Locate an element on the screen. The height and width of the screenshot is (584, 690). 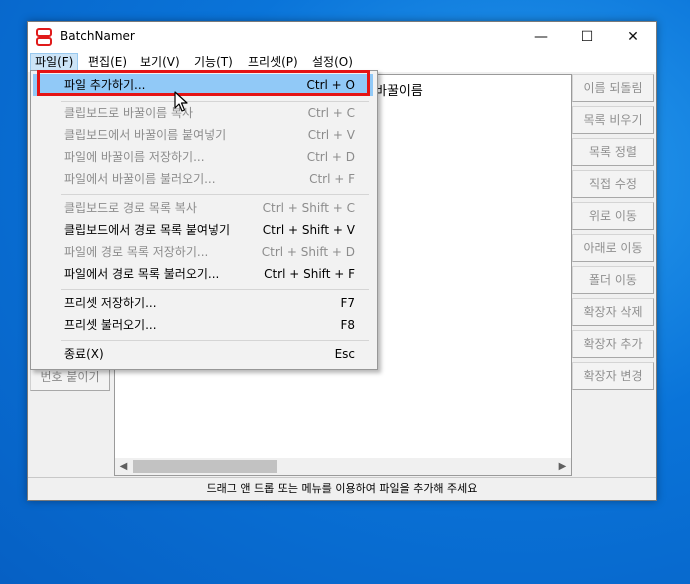
delete-extension-button: 확장자 삭제 is located at coordinates (613, 312).